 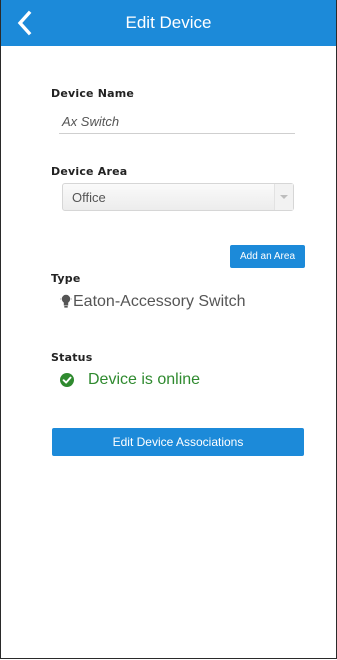 I want to click on edit-device-associations-button: Edit Device Associations, so click(x=178, y=442).